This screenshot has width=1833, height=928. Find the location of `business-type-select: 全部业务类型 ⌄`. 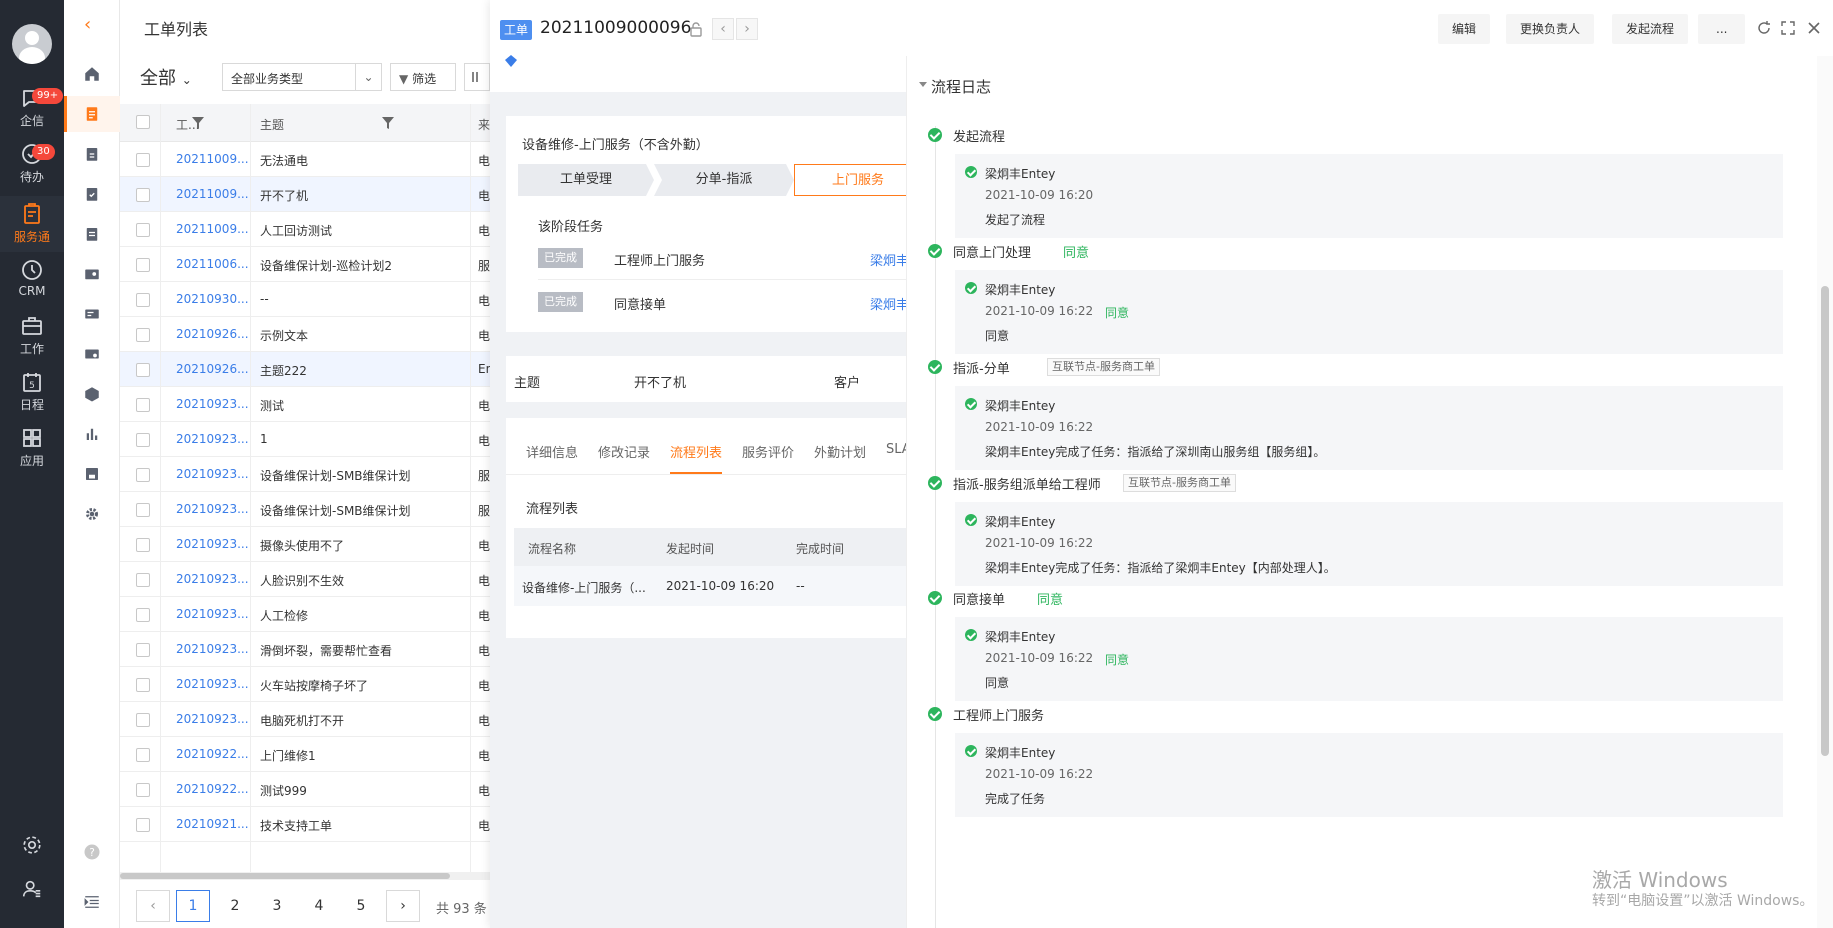

business-type-select: 全部业务类型 ⌄ is located at coordinates (302, 77).